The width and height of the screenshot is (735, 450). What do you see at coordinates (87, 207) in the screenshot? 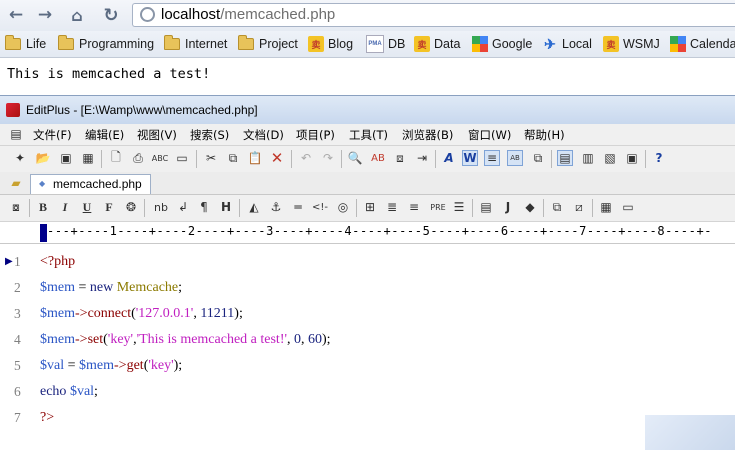
I see `underline-icon: U` at bounding box center [87, 207].